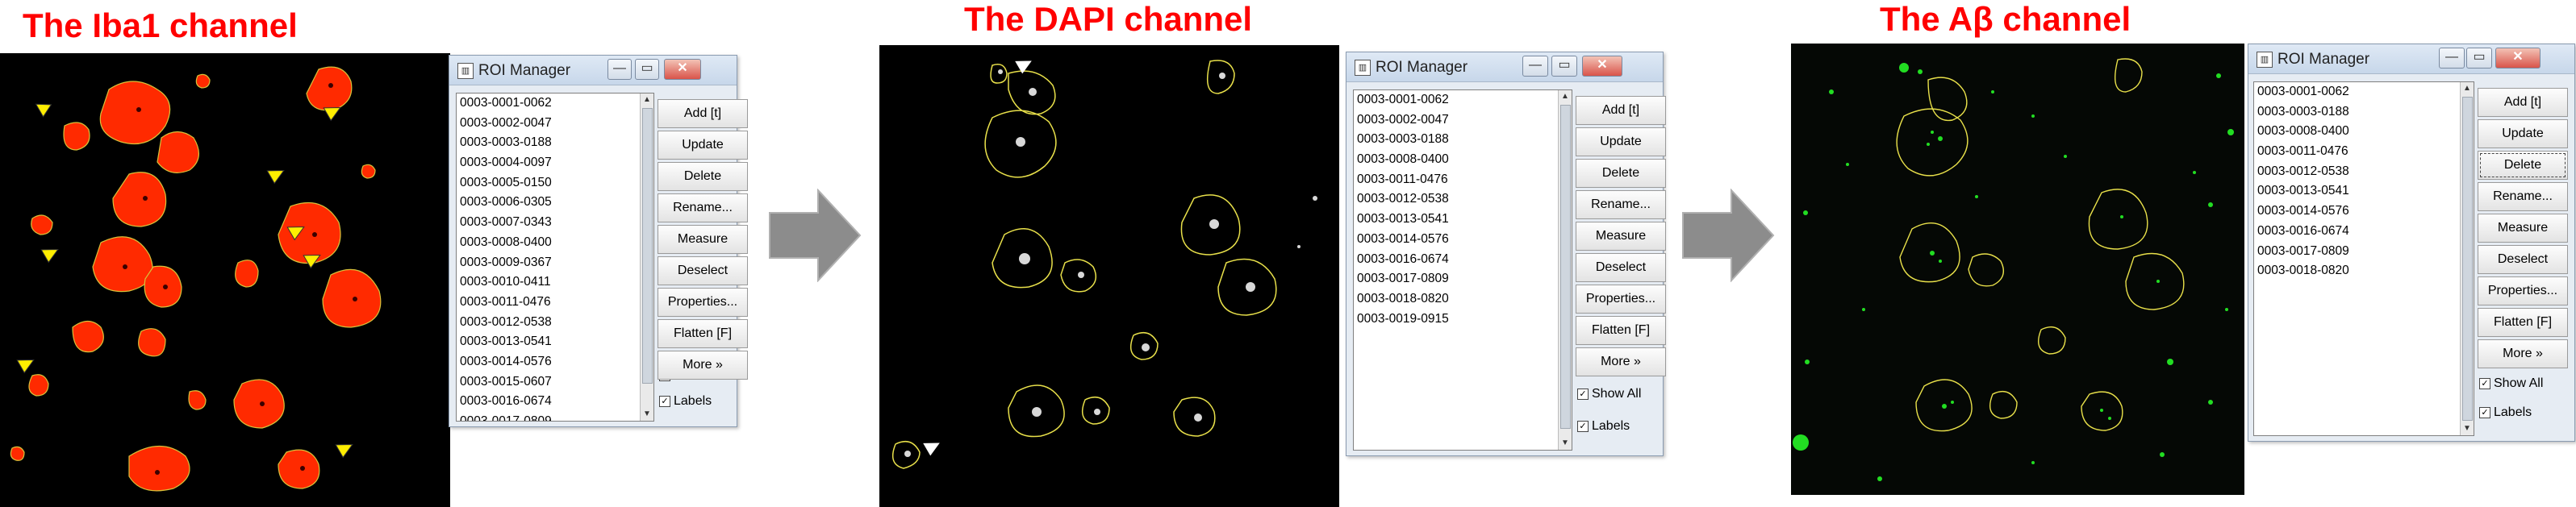 This screenshot has width=2576, height=507. What do you see at coordinates (1463, 320) in the screenshot?
I see `roi-list-item: 0003-0019-0915` at bounding box center [1463, 320].